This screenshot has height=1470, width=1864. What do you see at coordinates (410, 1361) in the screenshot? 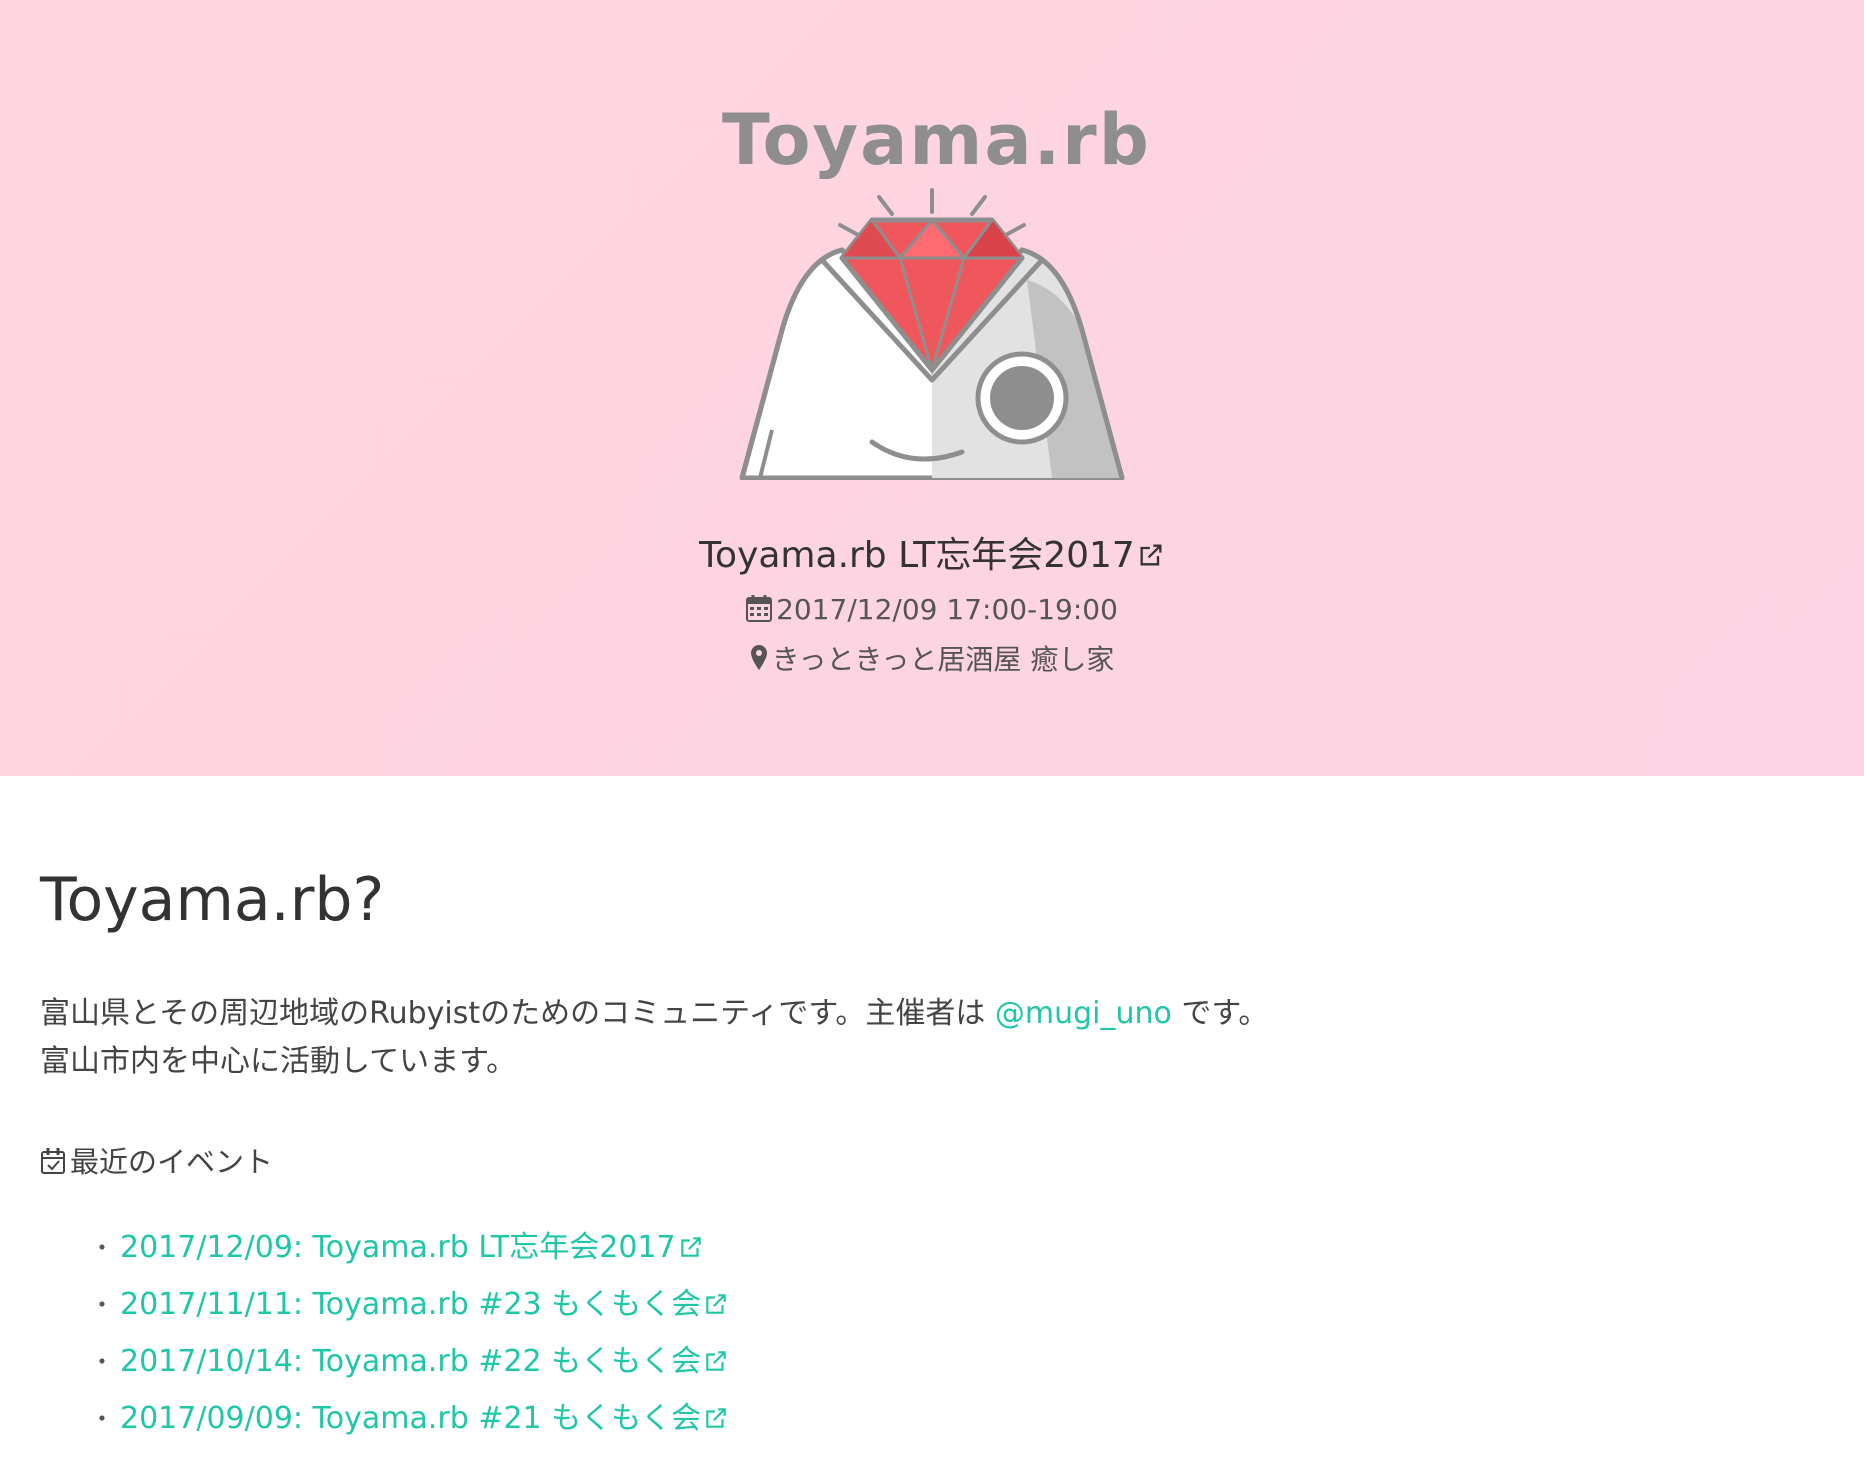
I see `event-link: 2017/10/14: Toyama.rb #22 もくもく会` at bounding box center [410, 1361].